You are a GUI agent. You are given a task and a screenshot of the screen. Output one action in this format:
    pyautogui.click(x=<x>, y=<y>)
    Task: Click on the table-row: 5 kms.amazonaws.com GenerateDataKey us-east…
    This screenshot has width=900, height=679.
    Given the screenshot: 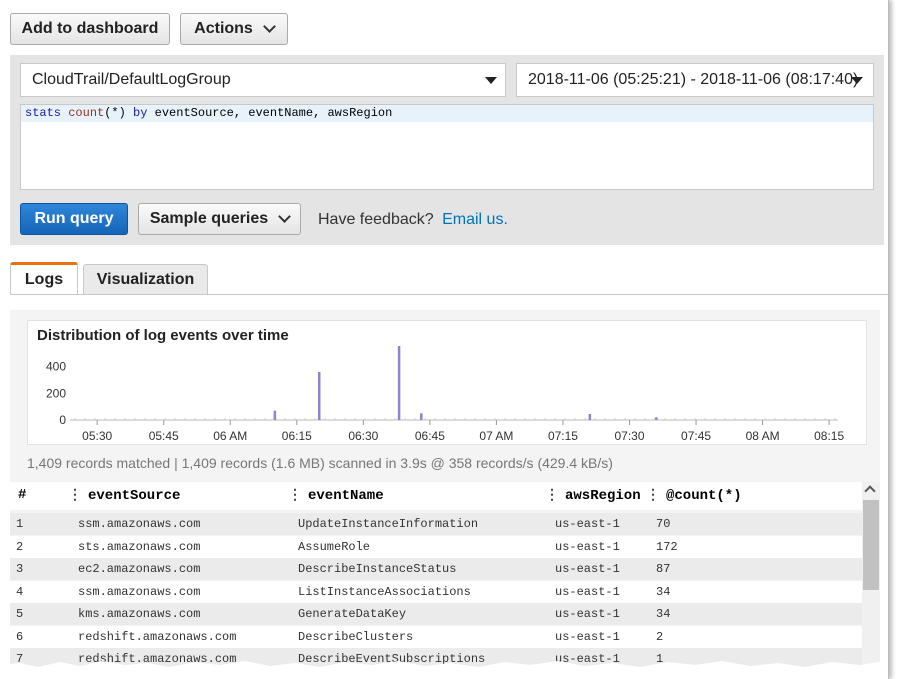 What is the action you would take?
    pyautogui.click(x=436, y=614)
    